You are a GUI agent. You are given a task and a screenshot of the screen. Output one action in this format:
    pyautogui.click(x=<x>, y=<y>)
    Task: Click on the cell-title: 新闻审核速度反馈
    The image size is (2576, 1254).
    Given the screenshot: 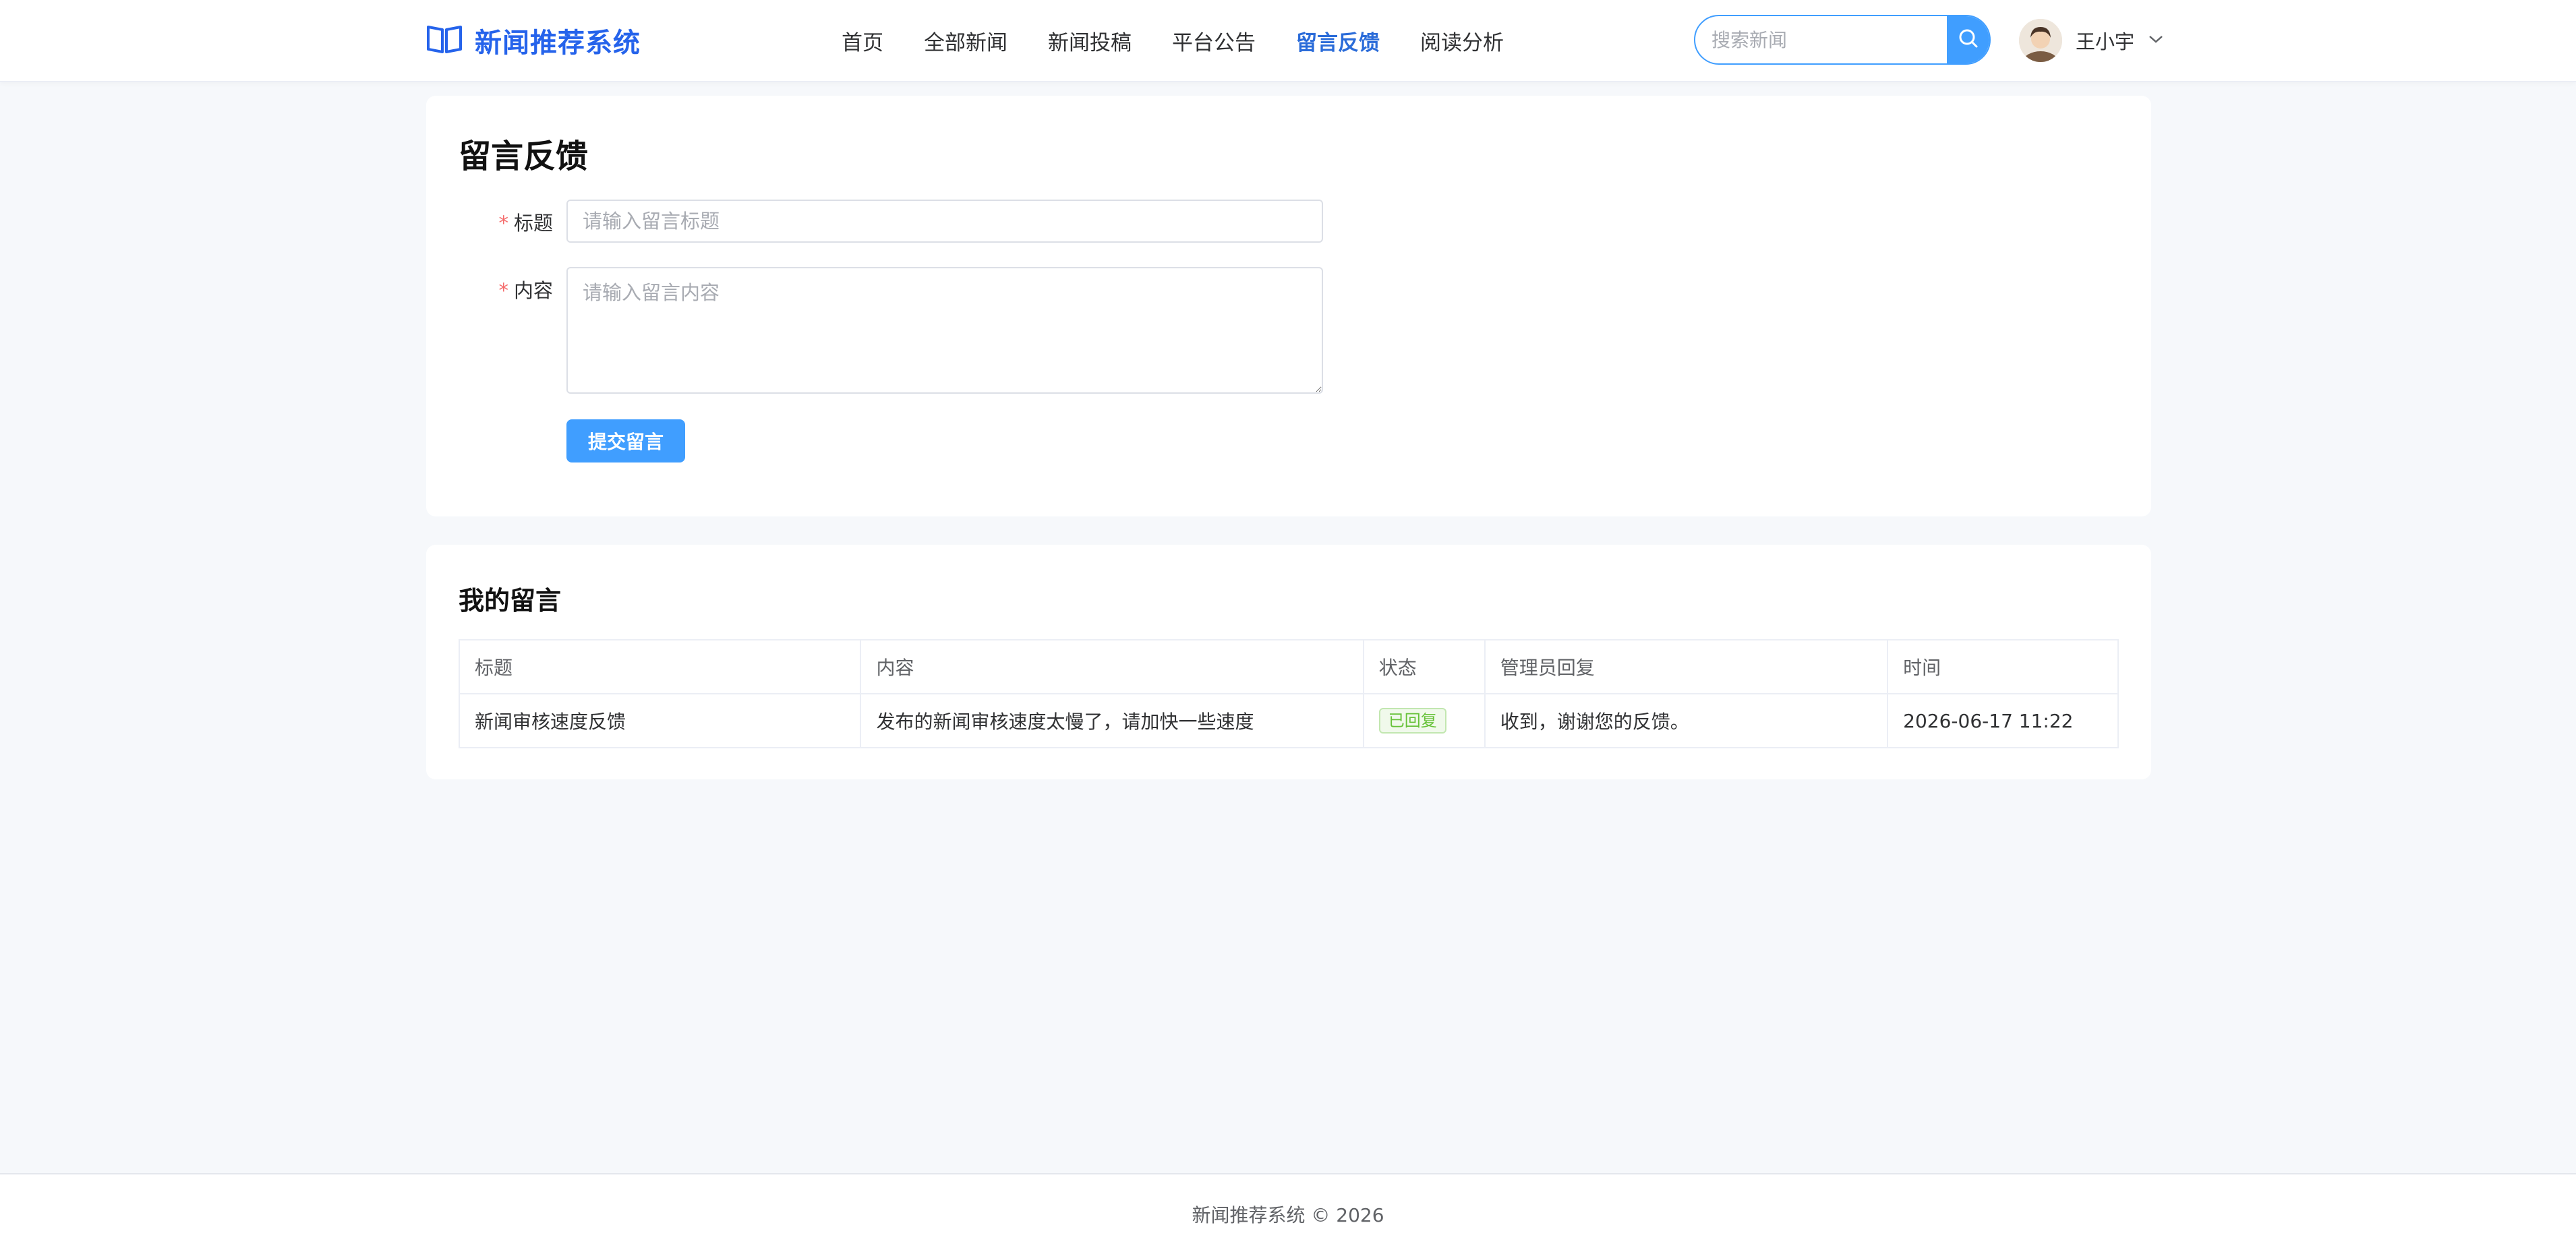 What is the action you would take?
    pyautogui.click(x=660, y=720)
    